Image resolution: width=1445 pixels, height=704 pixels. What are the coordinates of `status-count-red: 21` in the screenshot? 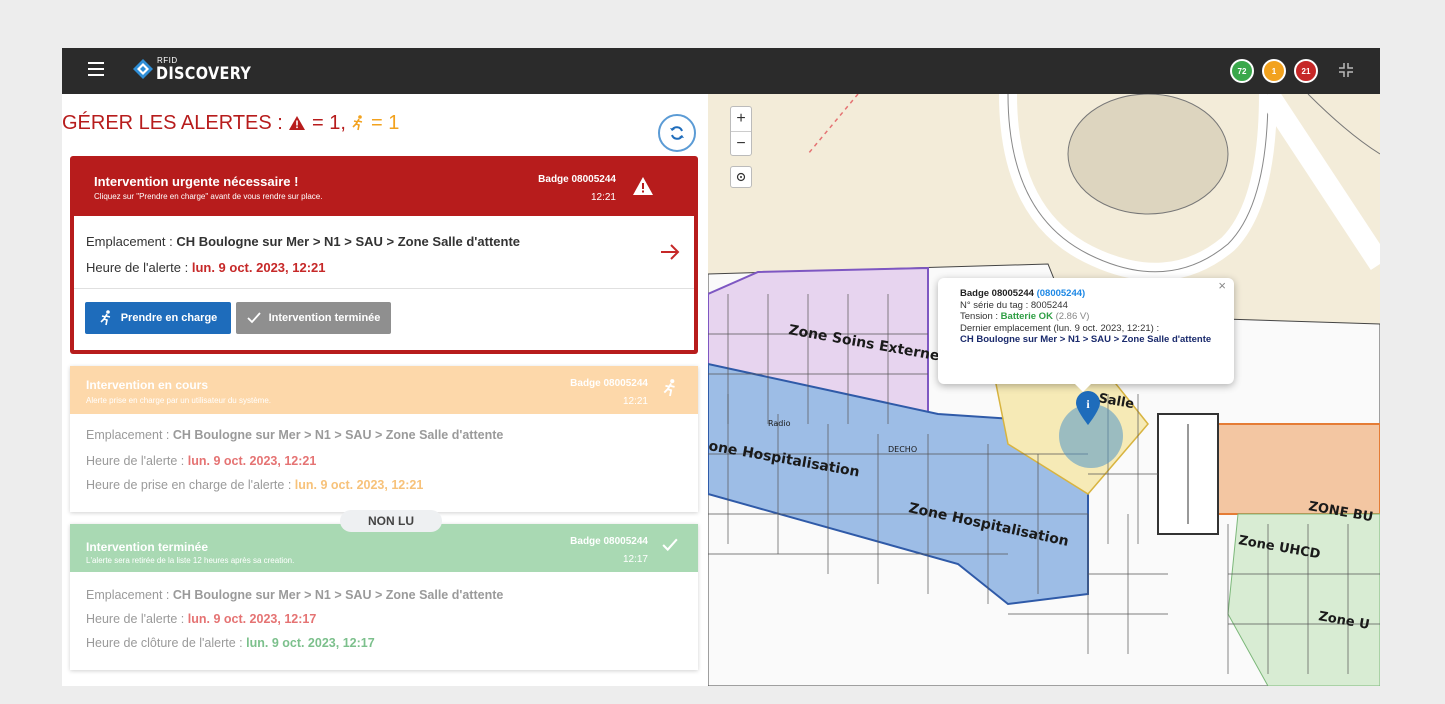 It's located at (1306, 71).